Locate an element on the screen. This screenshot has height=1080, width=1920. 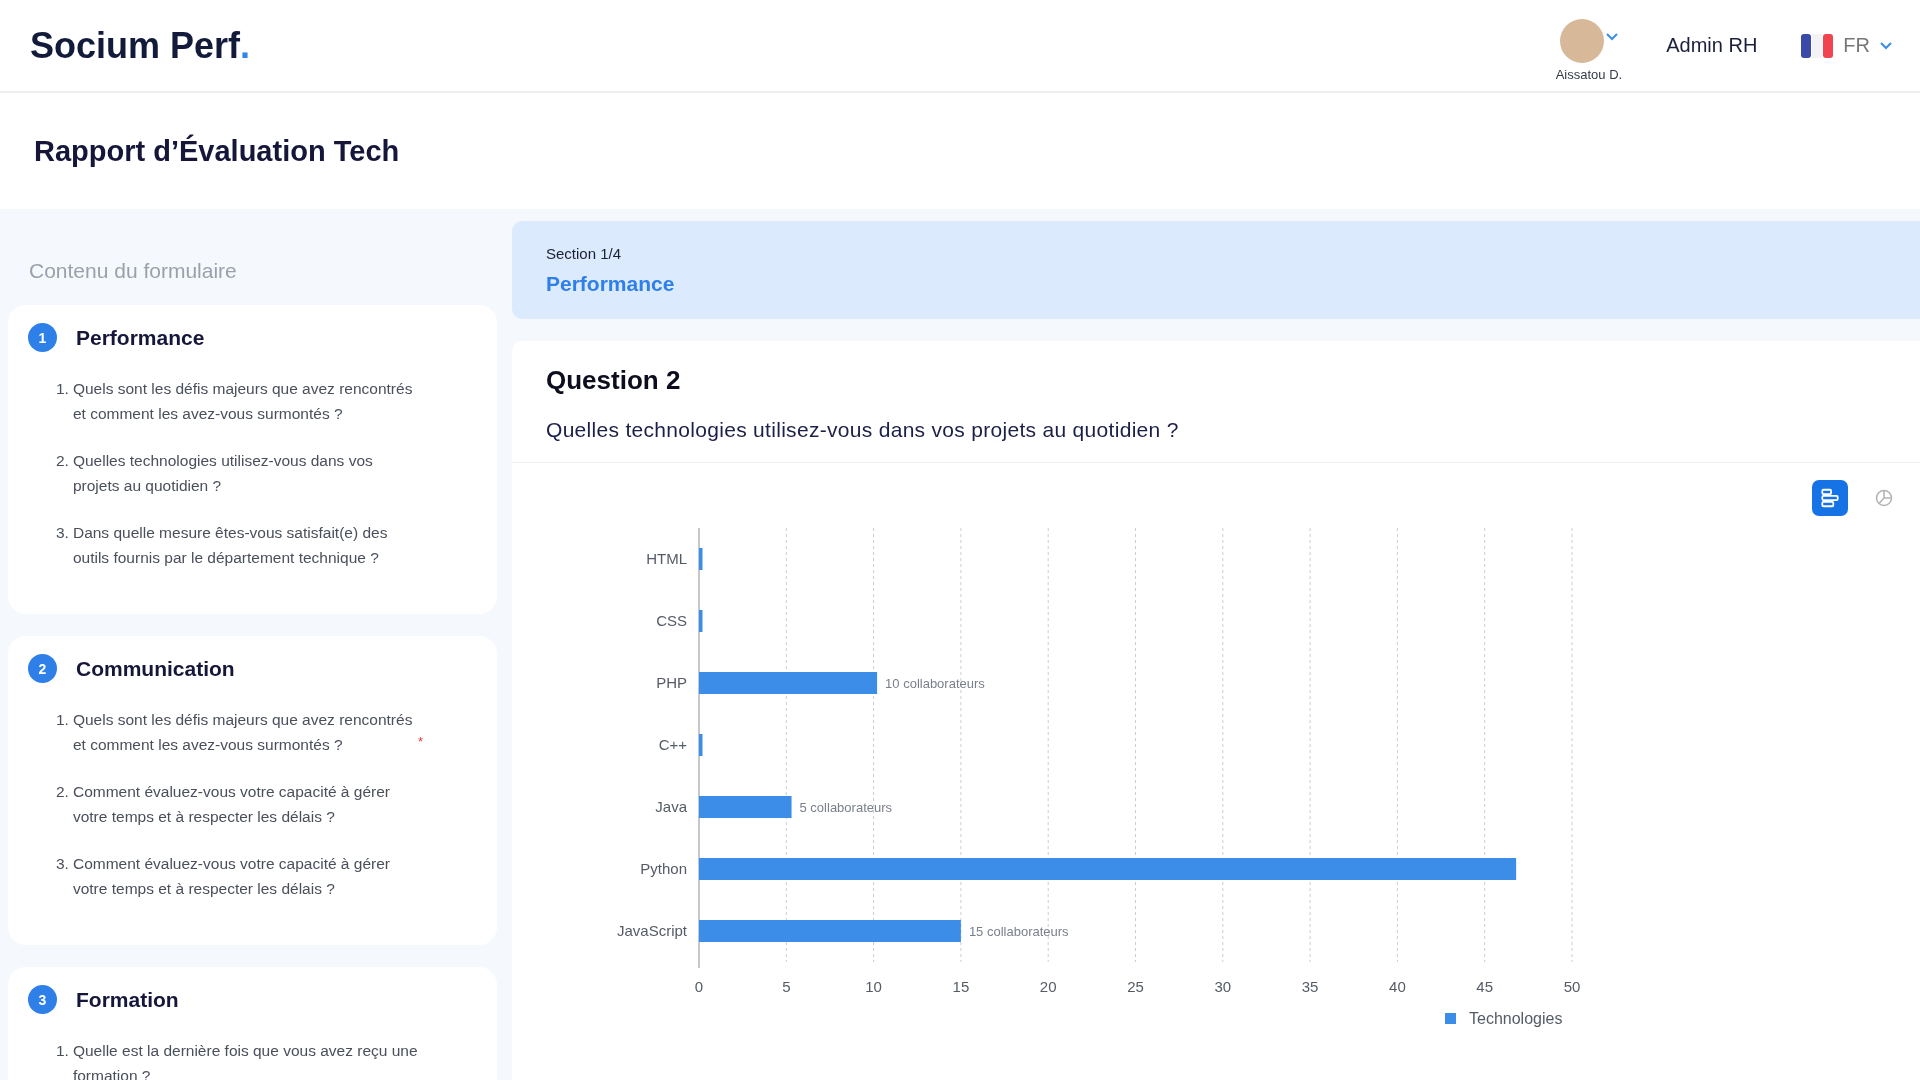
axis-tick-label: 30 is located at coordinates (1223, 986).